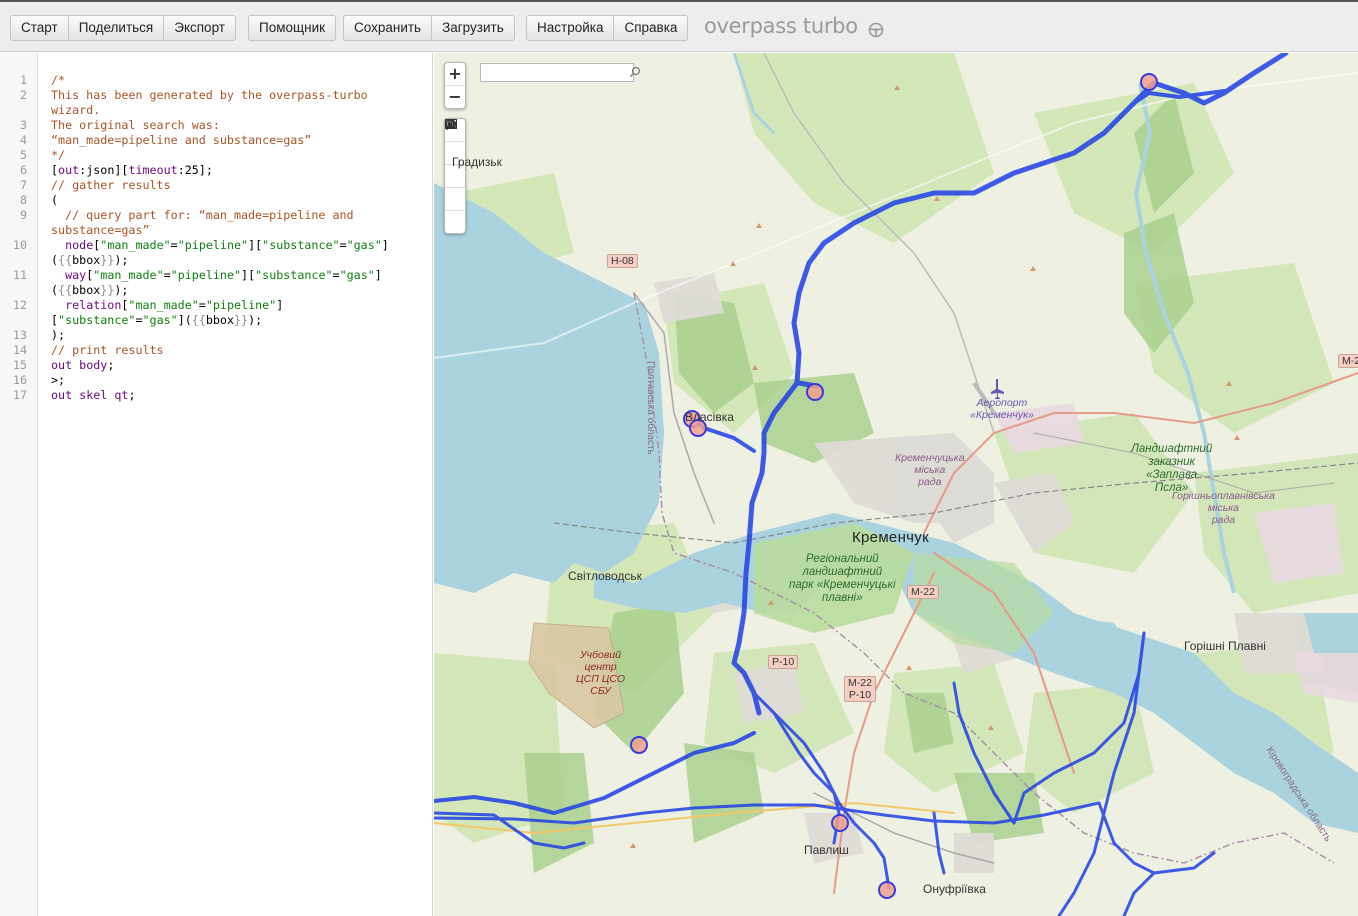 The image size is (1358, 916). What do you see at coordinates (600, 667) in the screenshot?
I see `label-training-line2: центр` at bounding box center [600, 667].